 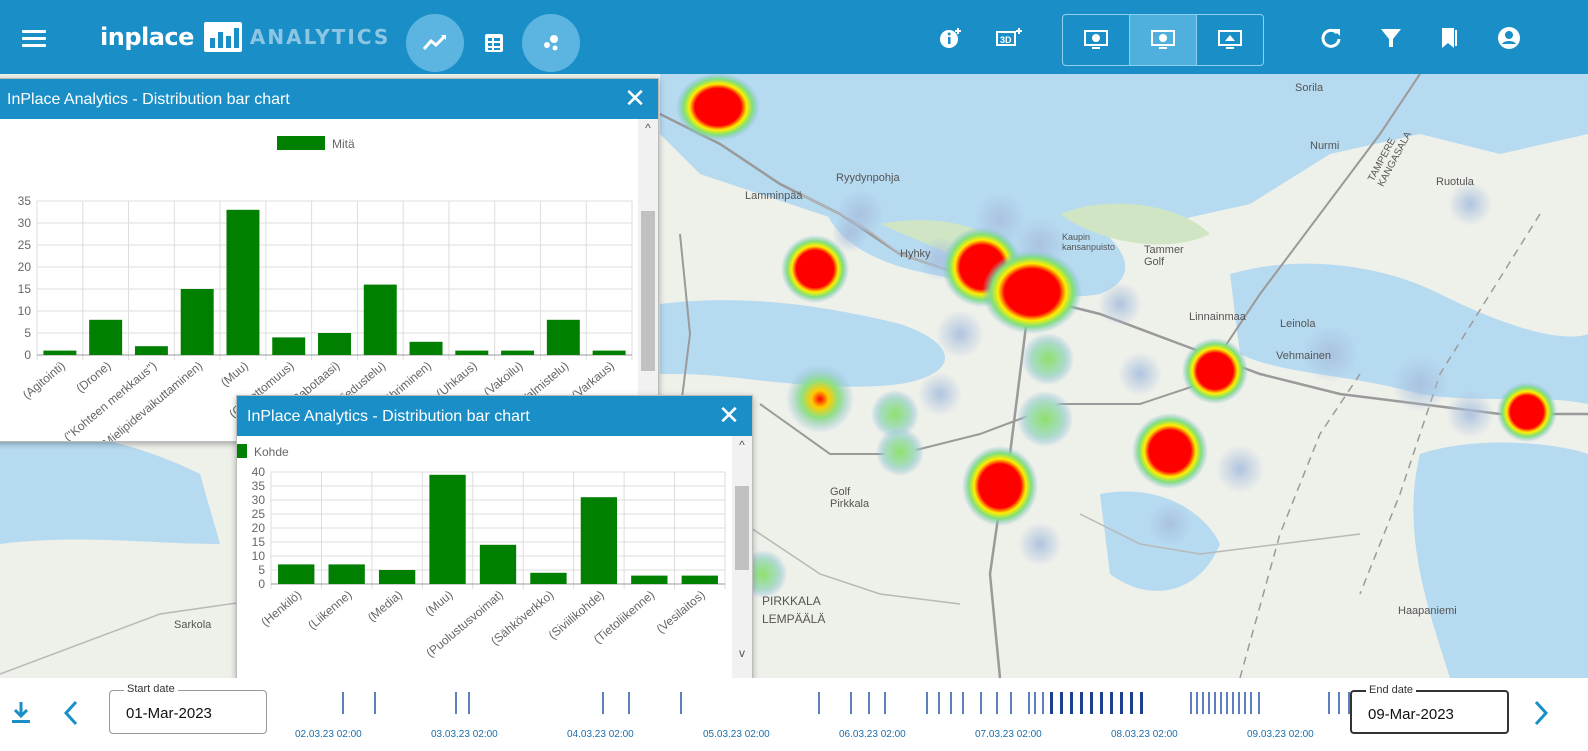 I want to click on svg-text: 3D, so click(x=1006, y=40).